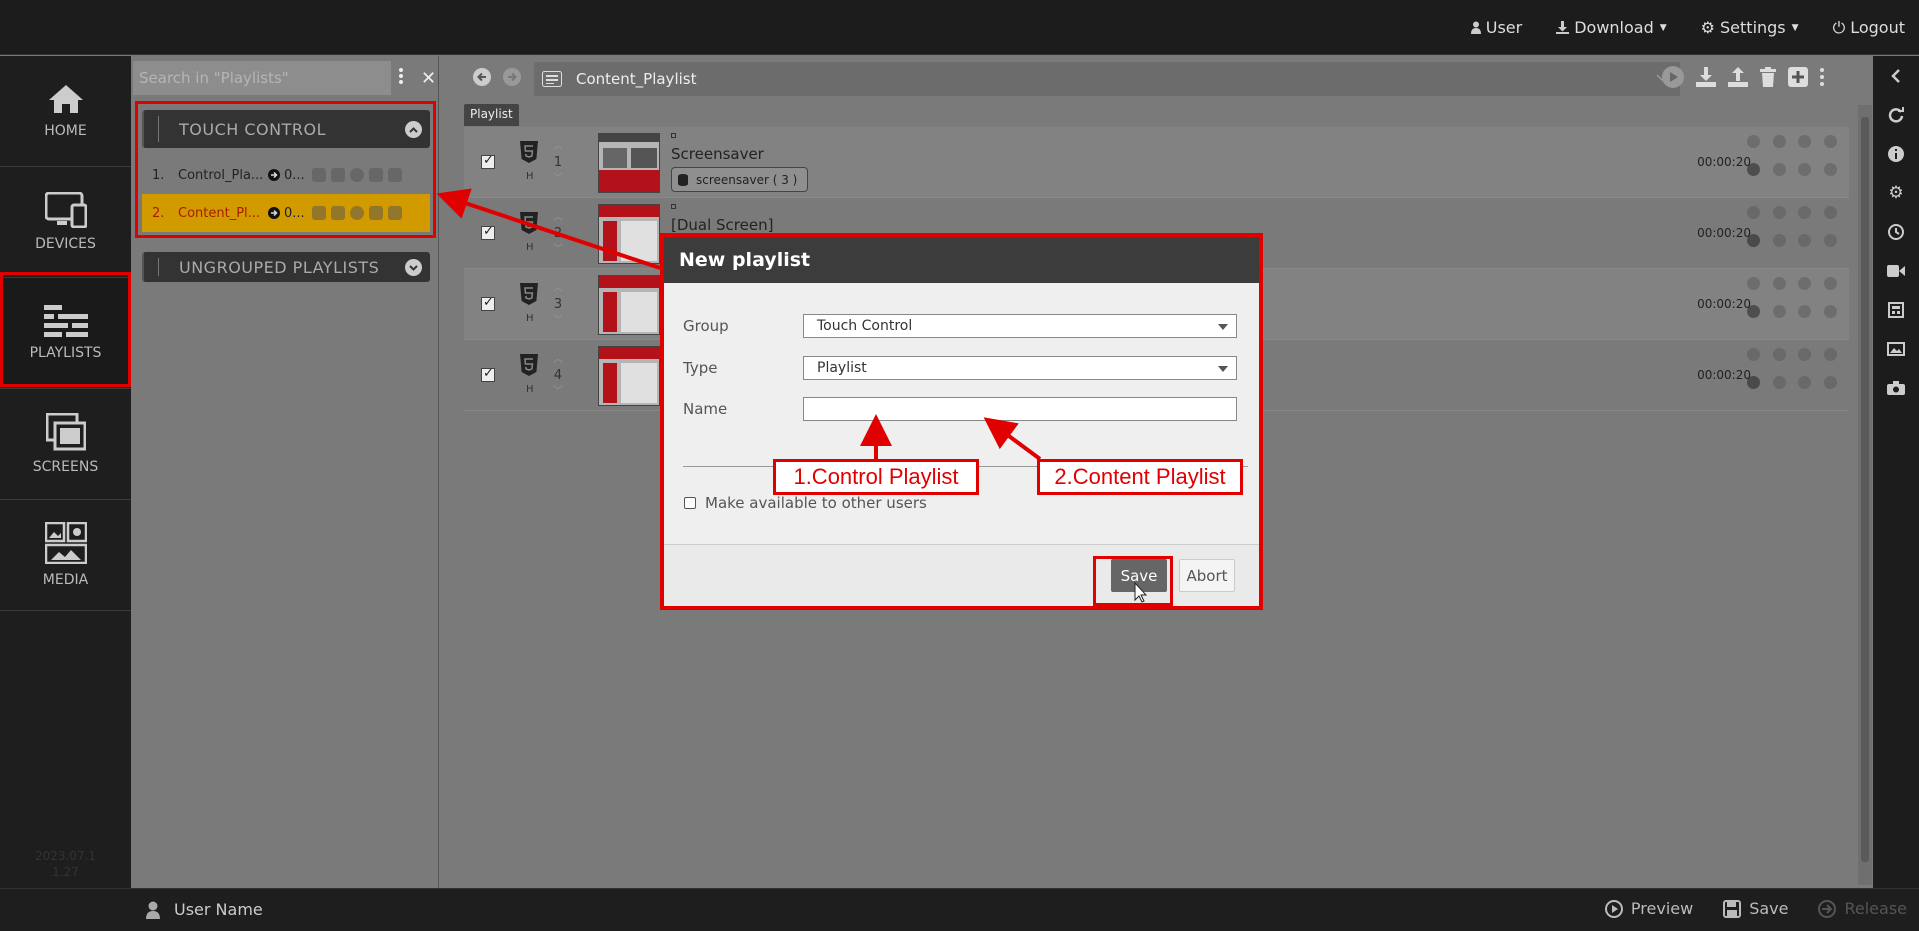 The height and width of the screenshot is (931, 1919). I want to click on item-tag: screensaver ( 3 ), so click(740, 179).